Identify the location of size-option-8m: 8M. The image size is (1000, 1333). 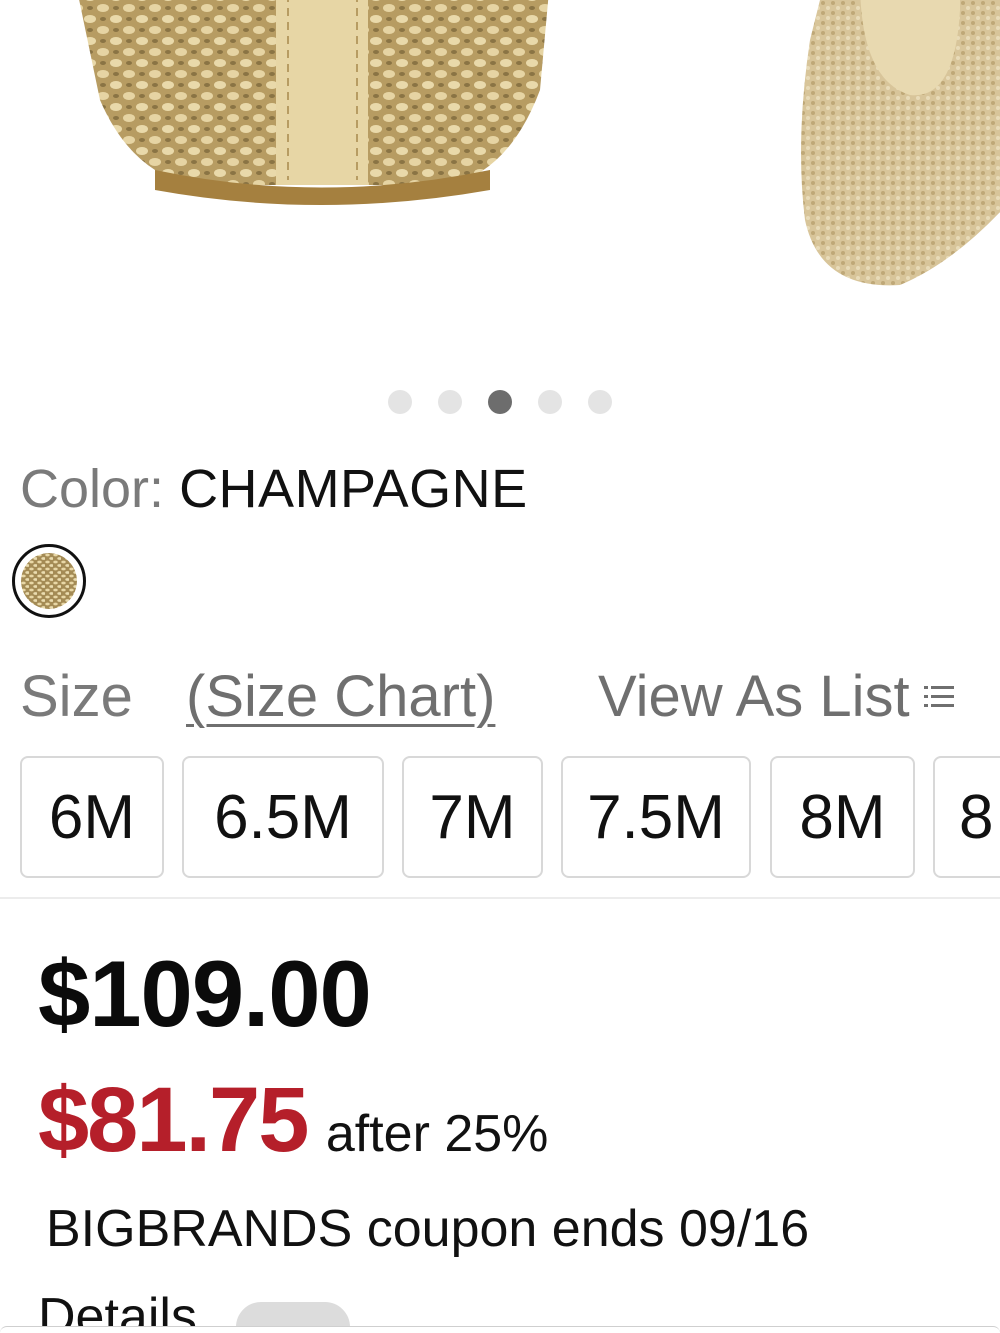
(842, 817).